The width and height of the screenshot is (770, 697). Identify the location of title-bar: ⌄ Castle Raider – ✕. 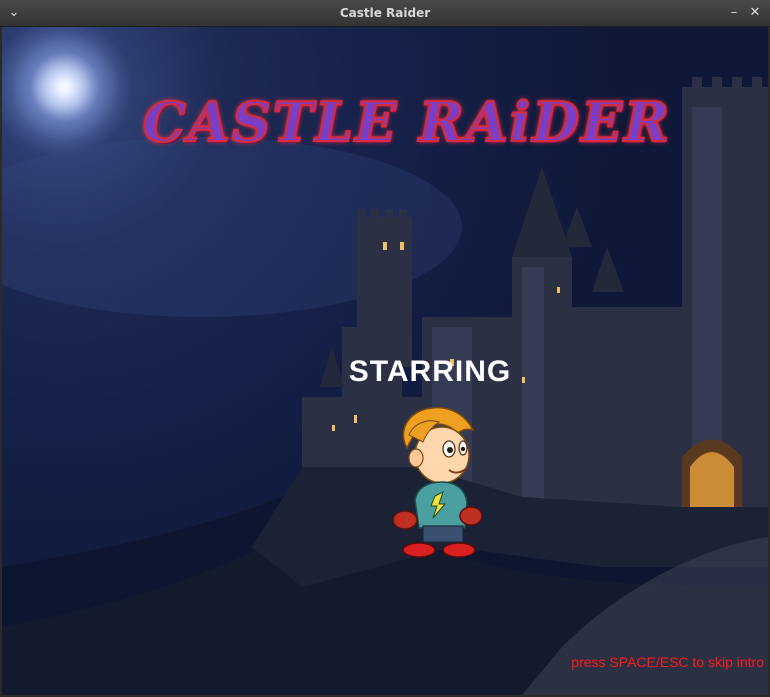
(385, 13).